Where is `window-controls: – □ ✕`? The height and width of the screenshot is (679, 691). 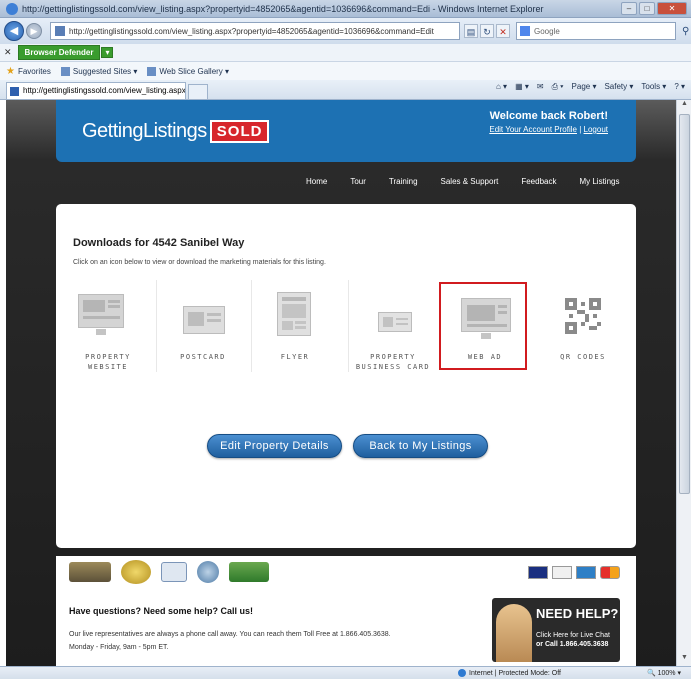 window-controls: – □ ✕ is located at coordinates (654, 8).